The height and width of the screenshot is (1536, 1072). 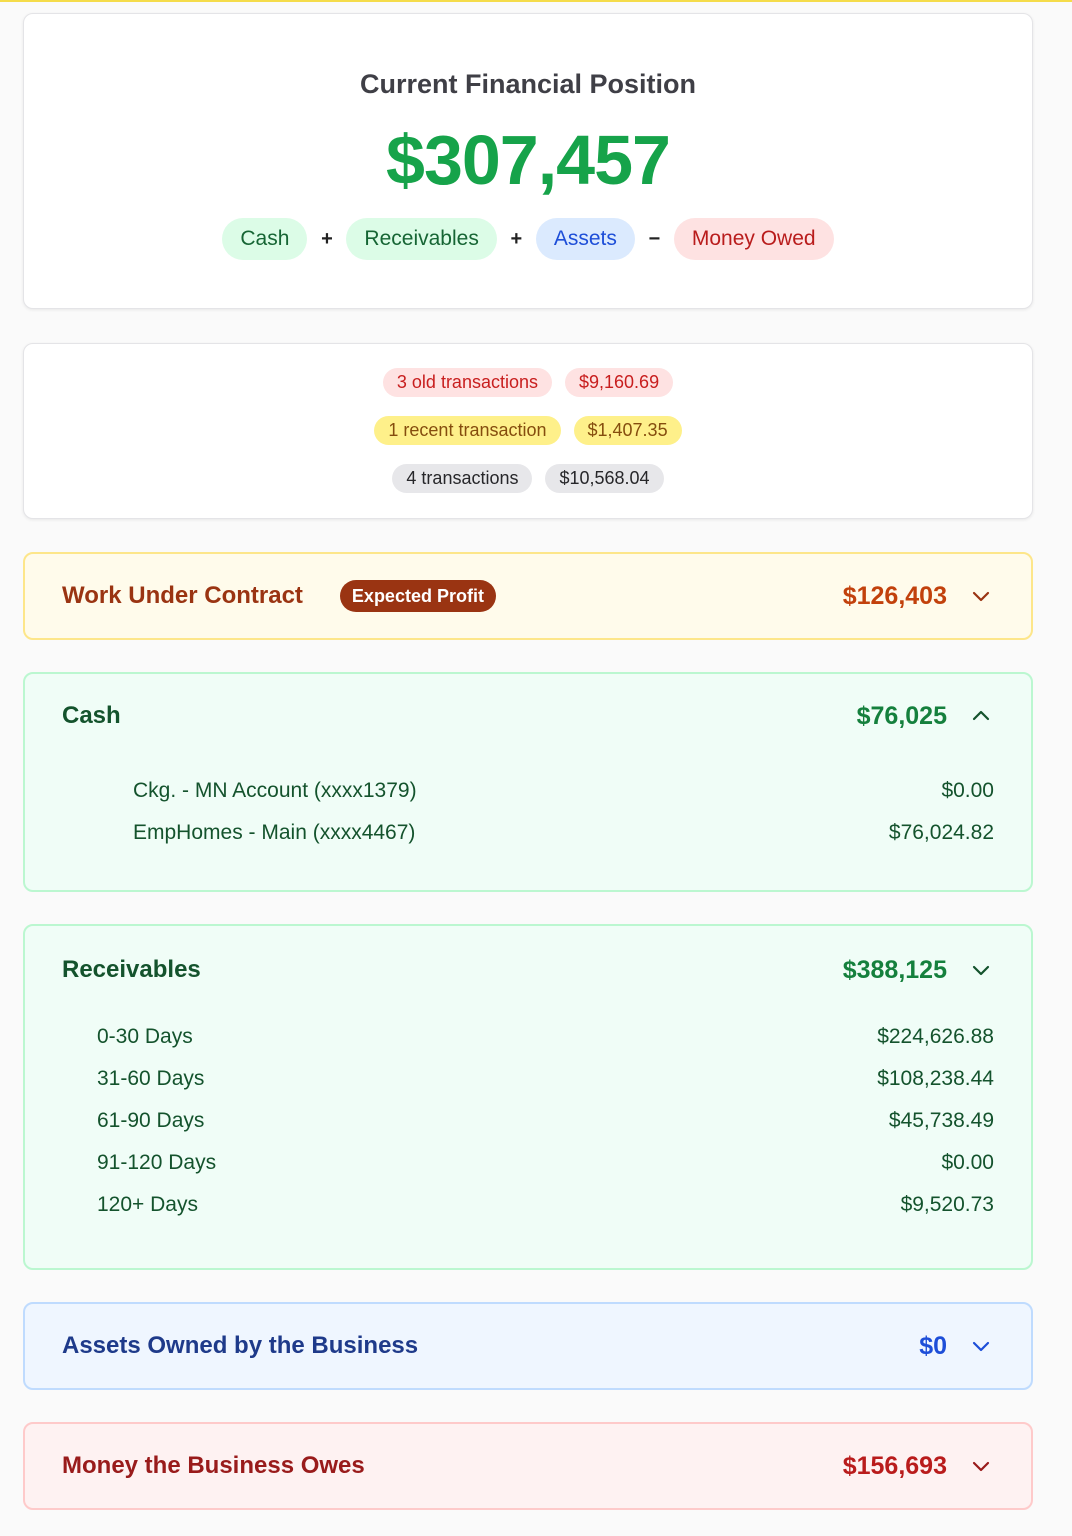 What do you see at coordinates (467, 430) in the screenshot?
I see `recent-transactions-count: 1 recent transaction` at bounding box center [467, 430].